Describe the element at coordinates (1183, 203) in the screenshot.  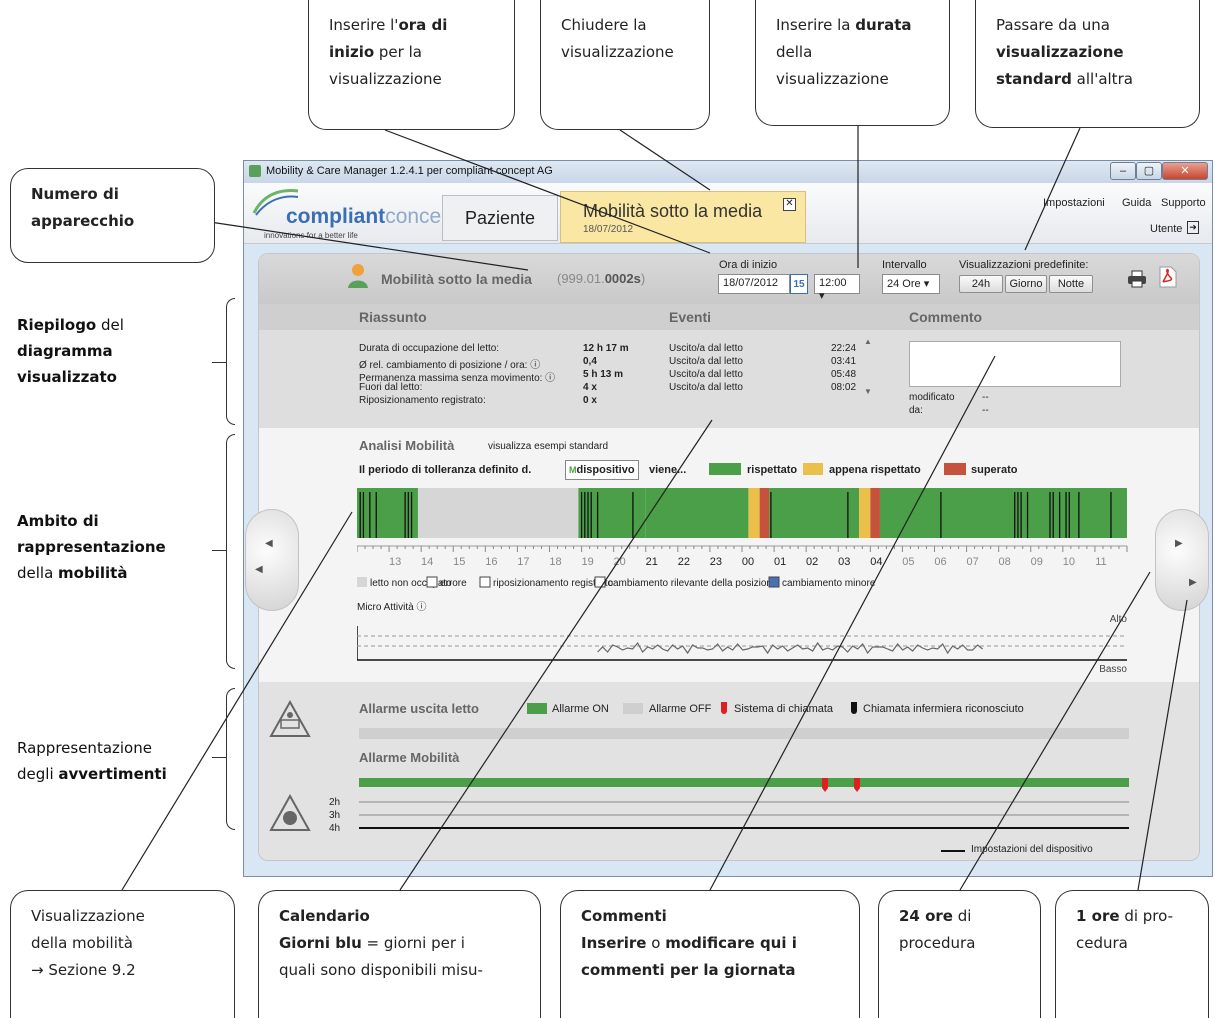
I see `link-support: Supporto` at that location.